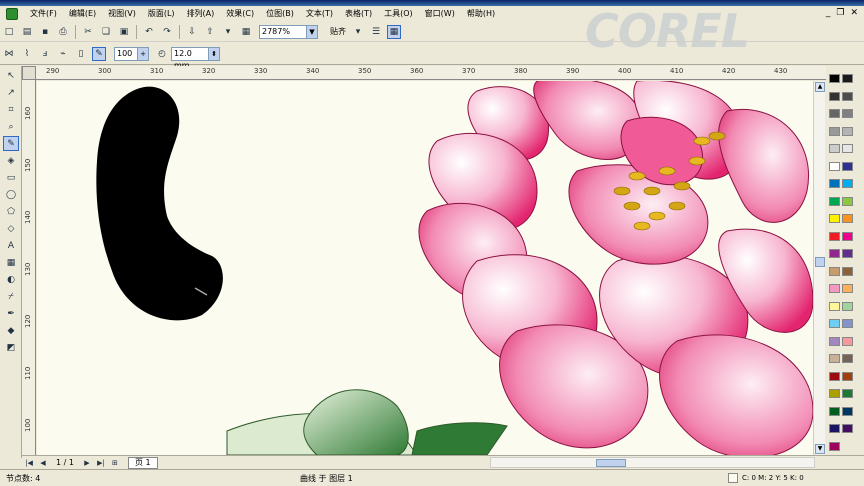 The height and width of the screenshot is (486, 864). Describe the element at coordinates (358, 14) in the screenshot. I see `menu-table: 表格(T)` at that location.